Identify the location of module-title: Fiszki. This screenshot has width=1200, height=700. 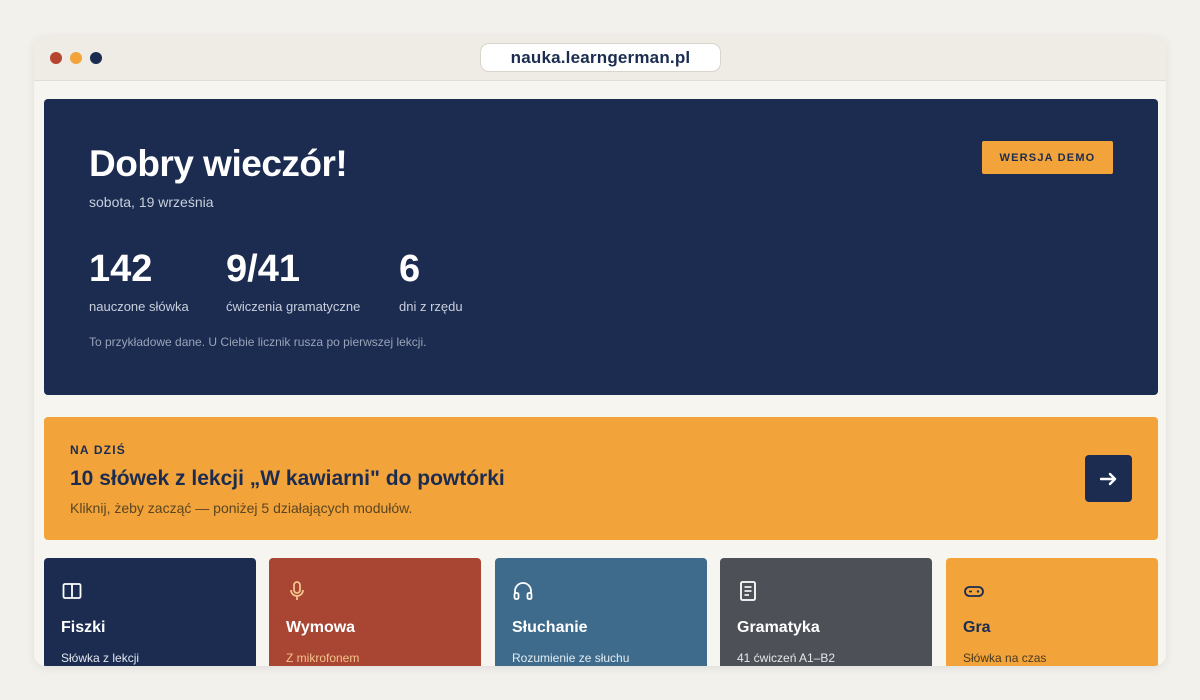
(83, 627).